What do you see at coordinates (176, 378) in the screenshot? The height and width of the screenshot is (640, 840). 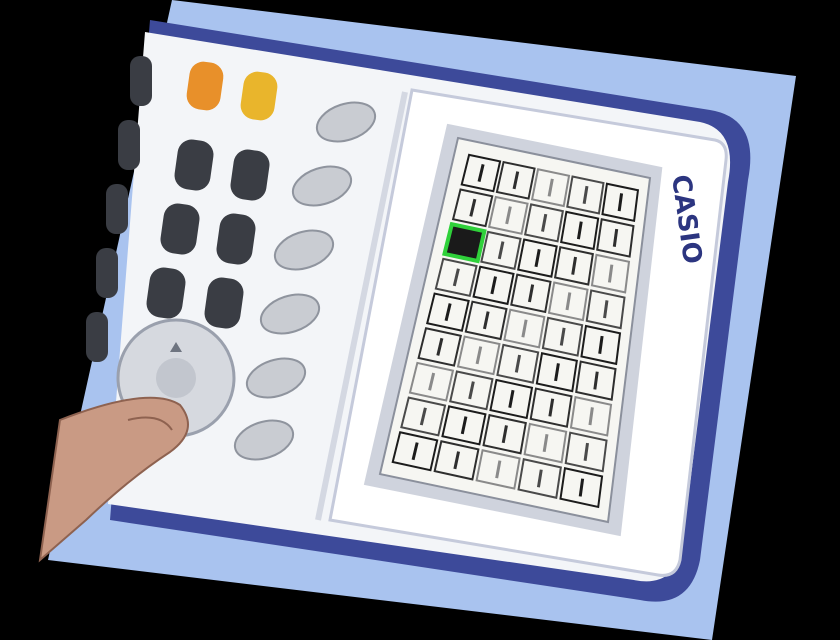 I see `directional-pad-center` at bounding box center [176, 378].